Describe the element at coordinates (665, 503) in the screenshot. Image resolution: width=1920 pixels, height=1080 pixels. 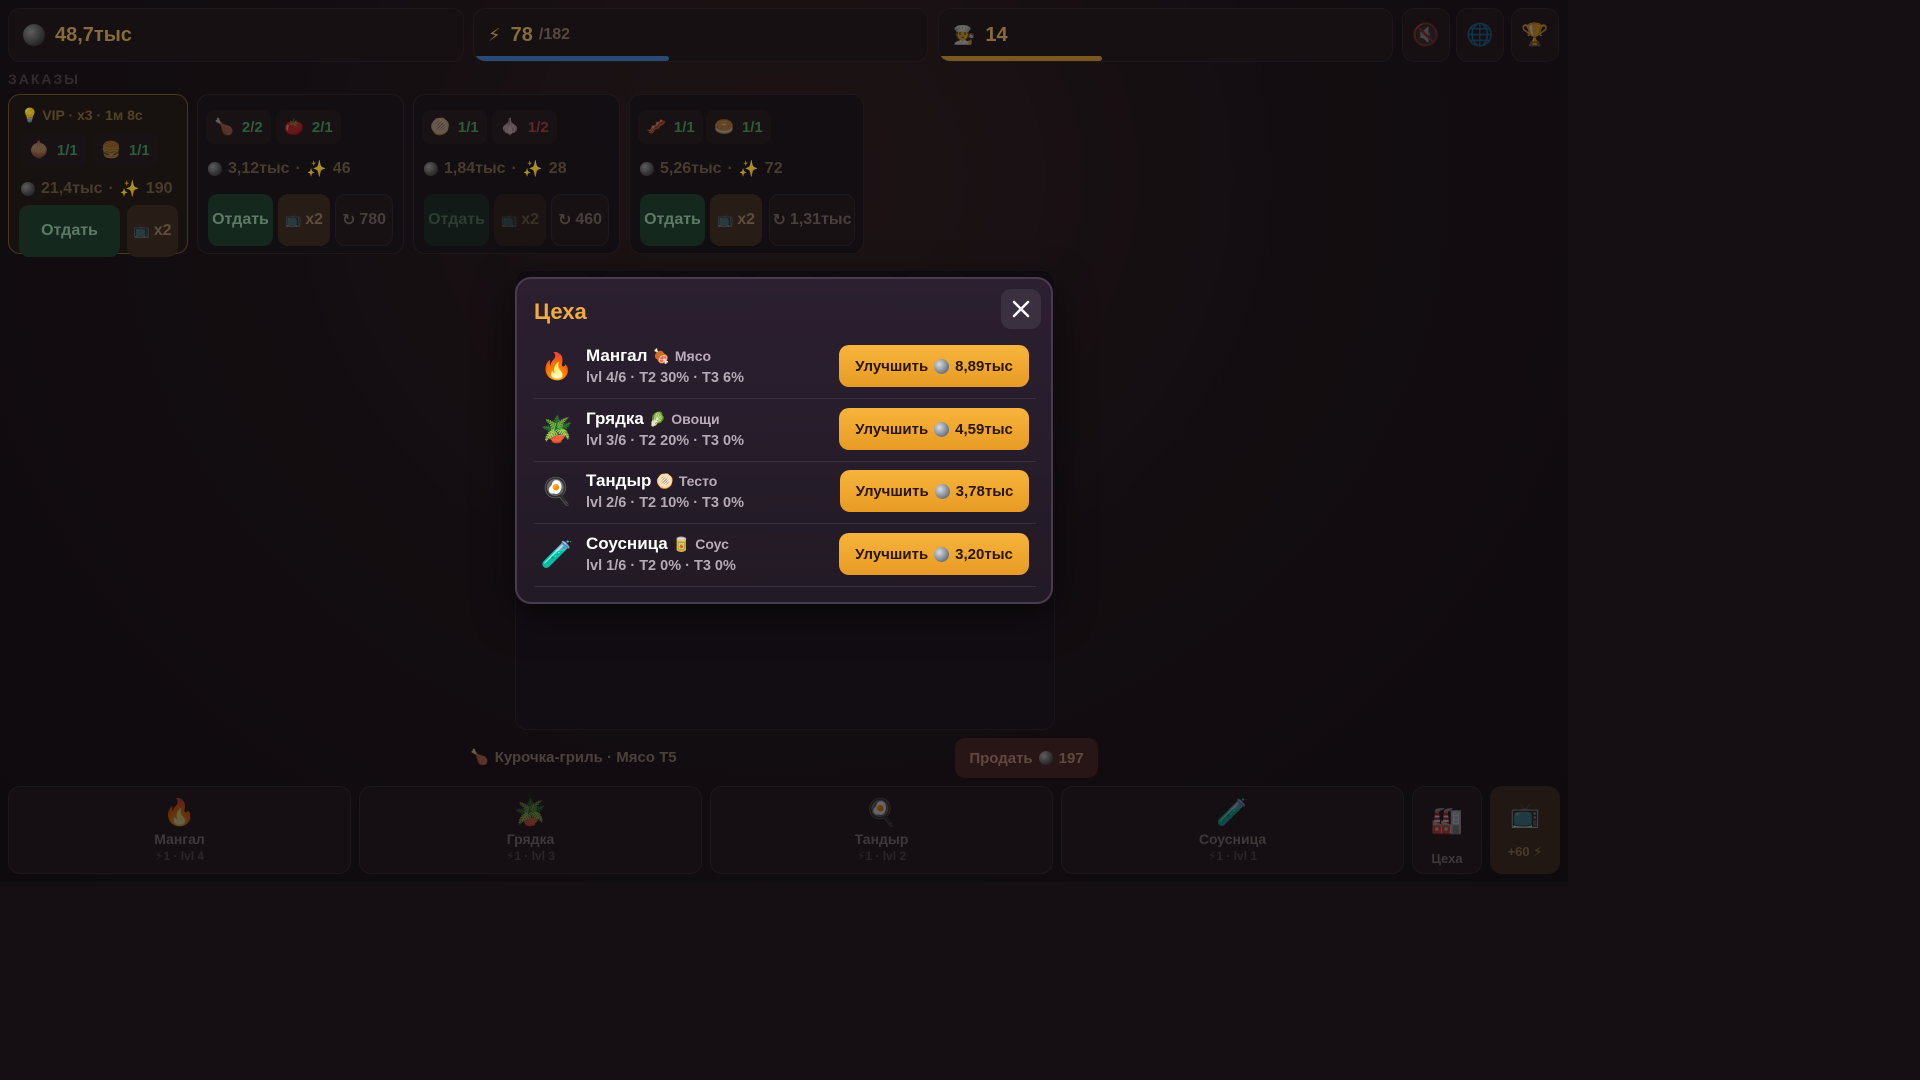
I see `workshop-stats: lvl 2/6 · Т2 10% · Т3 0%` at that location.